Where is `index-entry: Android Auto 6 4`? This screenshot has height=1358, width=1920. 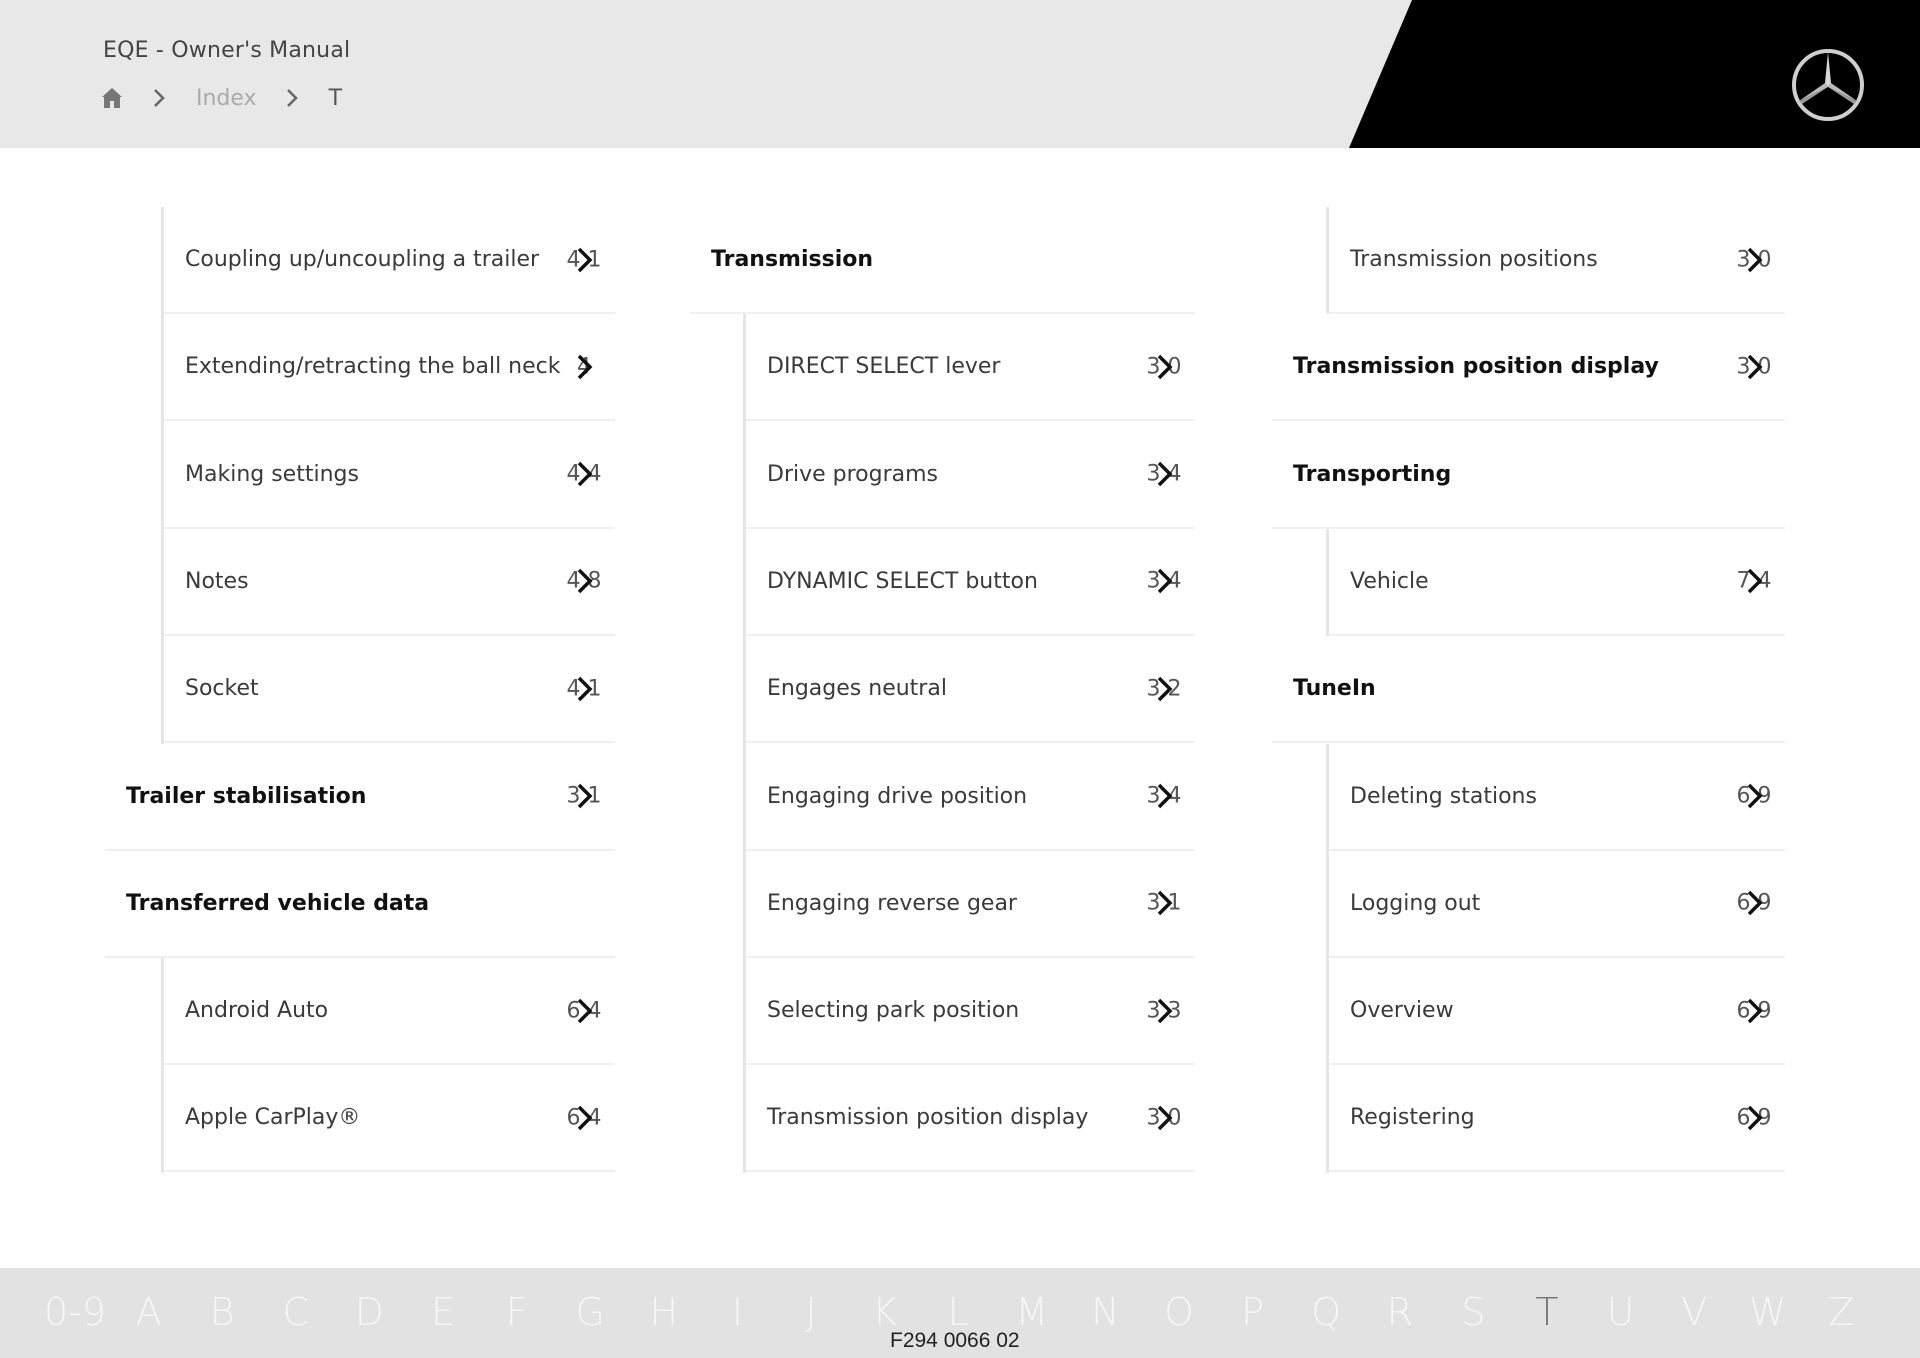
index-entry: Android Auto 6 4 is located at coordinates (389, 1012).